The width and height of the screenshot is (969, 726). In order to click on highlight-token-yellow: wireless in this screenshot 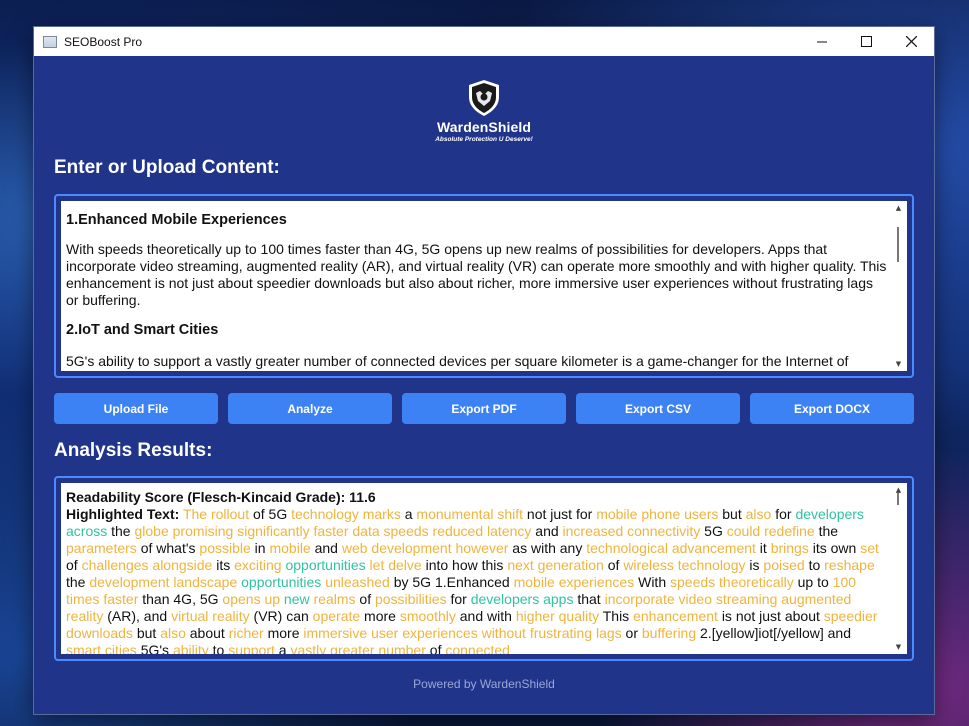, I will do `click(648, 565)`.